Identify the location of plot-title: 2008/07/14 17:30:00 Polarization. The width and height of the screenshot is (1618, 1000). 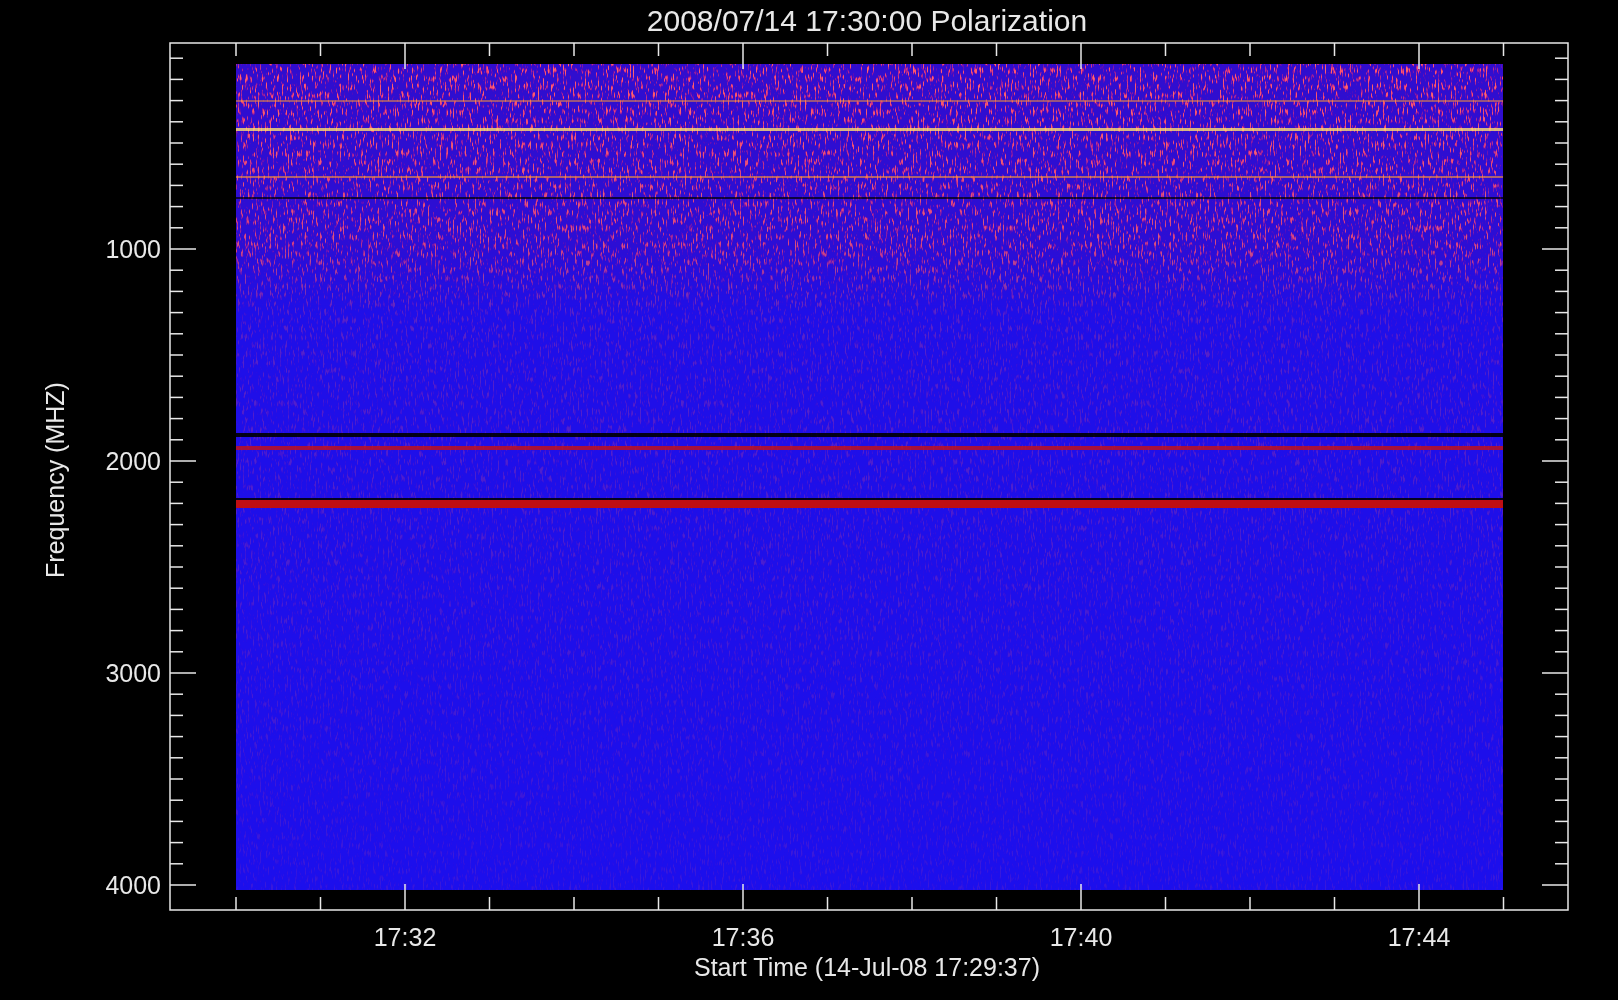
(867, 20).